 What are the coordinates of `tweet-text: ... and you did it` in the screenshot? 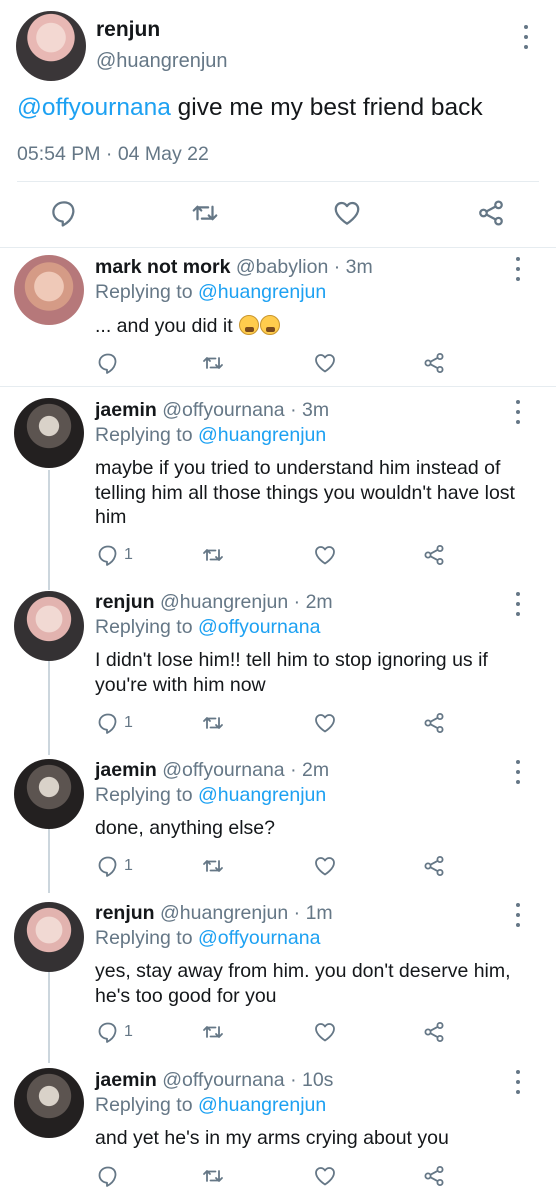 It's located at (315, 326).